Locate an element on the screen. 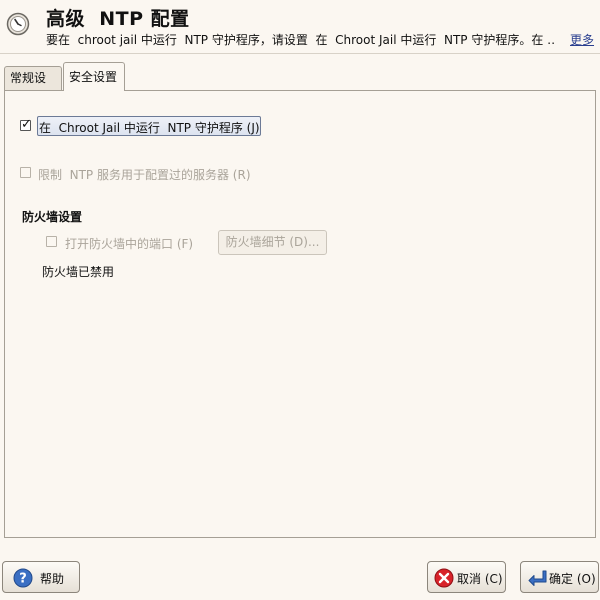 The image size is (600, 600). restrict-ntp-label: 限制 NTP 服务用于配置过的服务器 (R) is located at coordinates (144, 174).